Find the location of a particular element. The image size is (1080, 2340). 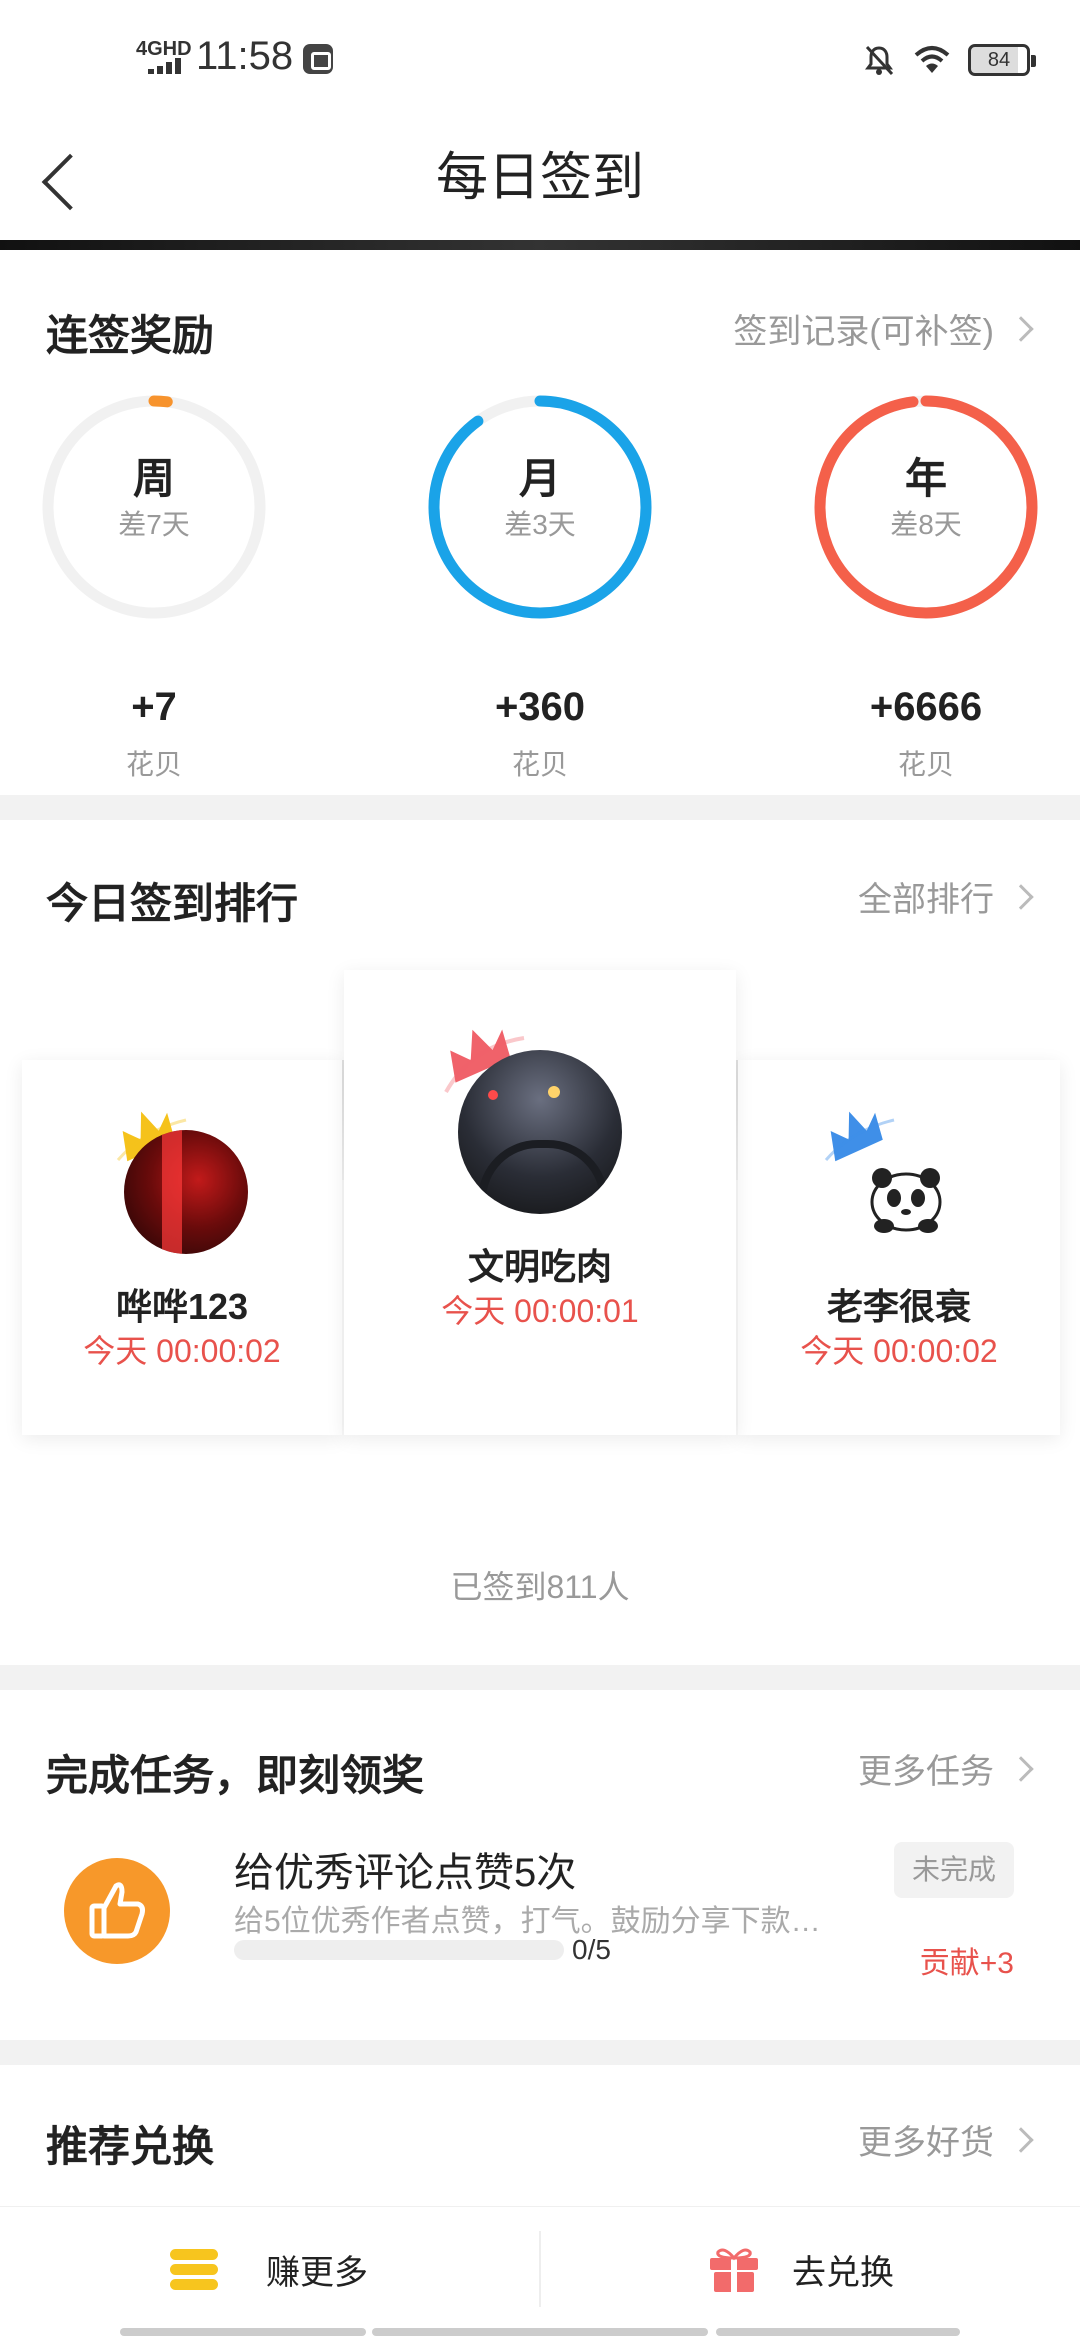

page-title: 每日签到 is located at coordinates (539, 178).